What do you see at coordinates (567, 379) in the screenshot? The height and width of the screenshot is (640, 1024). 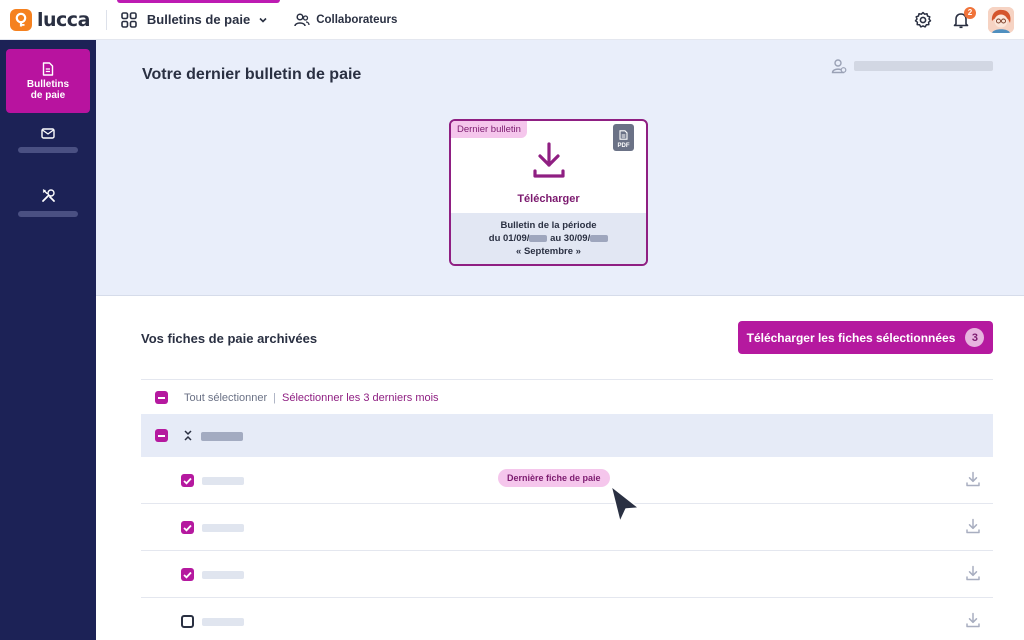 I see `divider` at bounding box center [567, 379].